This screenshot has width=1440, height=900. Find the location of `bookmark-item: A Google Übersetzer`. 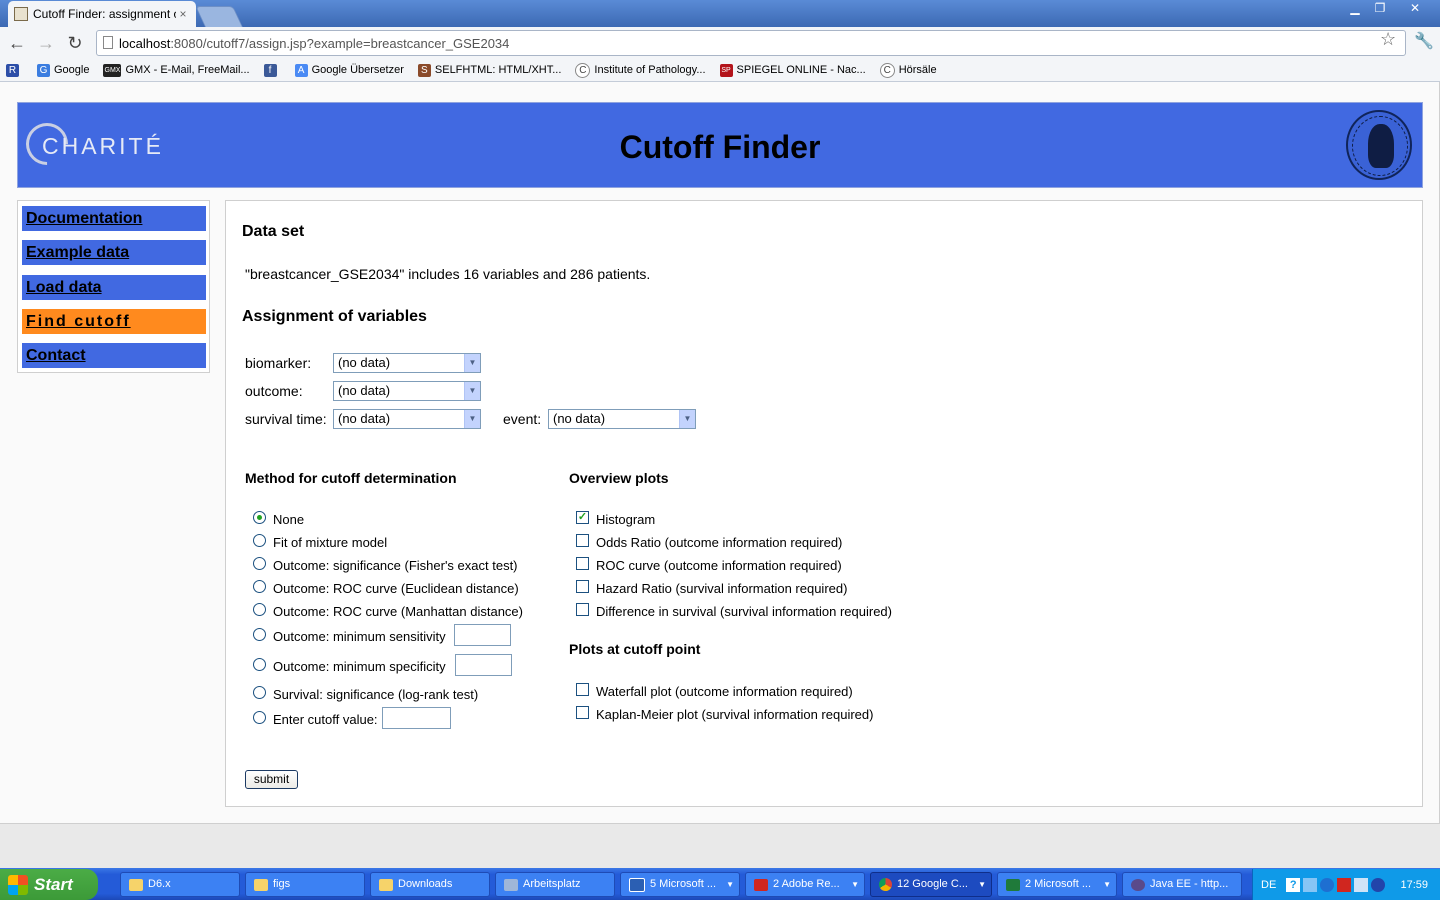

bookmark-item: A Google Übersetzer is located at coordinates (349, 70).